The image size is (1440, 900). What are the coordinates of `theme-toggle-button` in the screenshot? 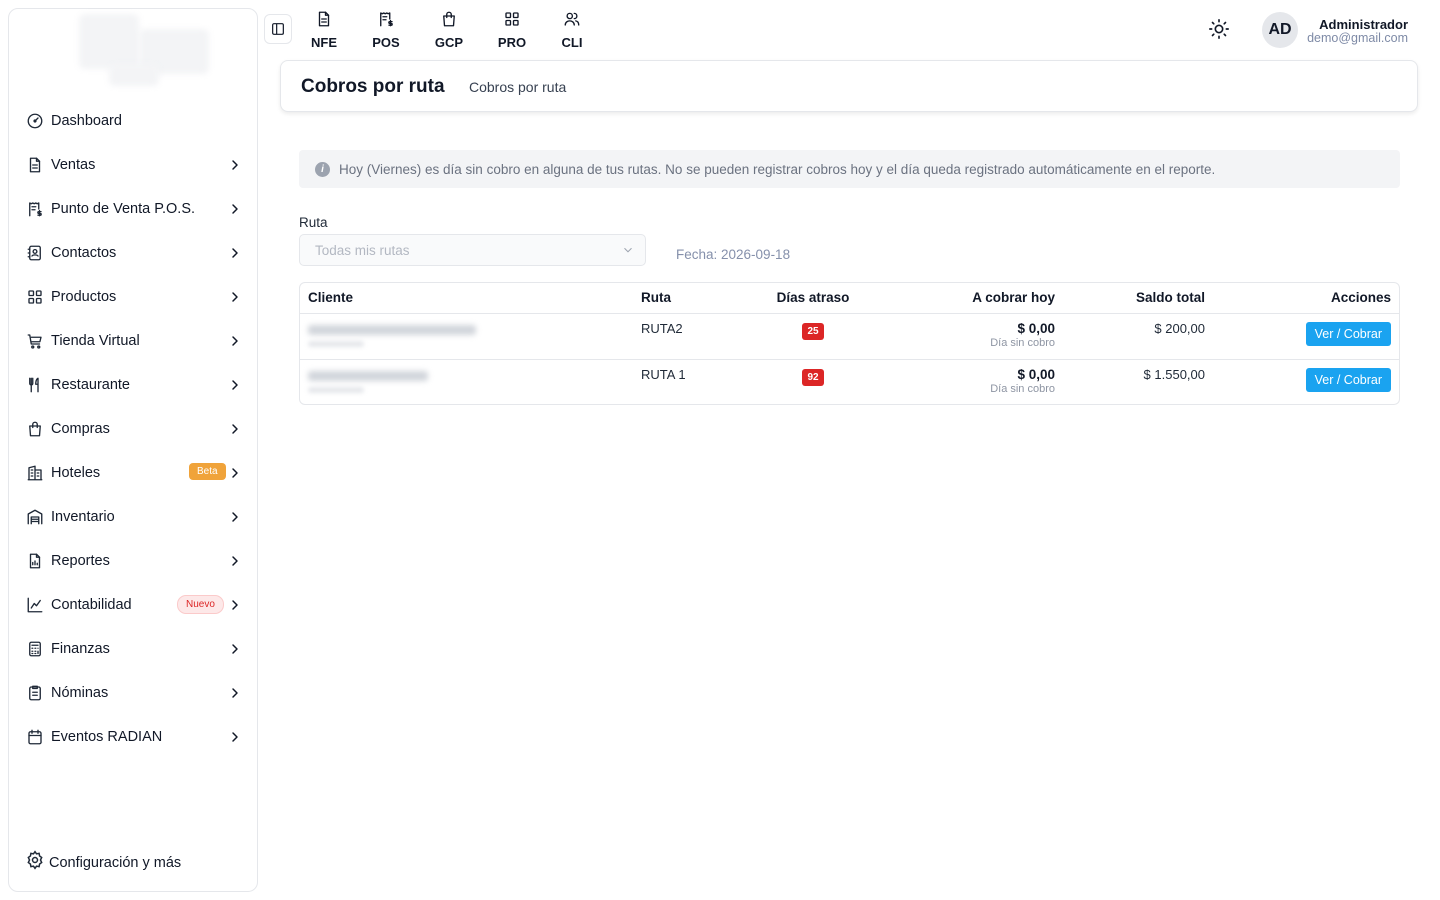 It's located at (1220, 30).